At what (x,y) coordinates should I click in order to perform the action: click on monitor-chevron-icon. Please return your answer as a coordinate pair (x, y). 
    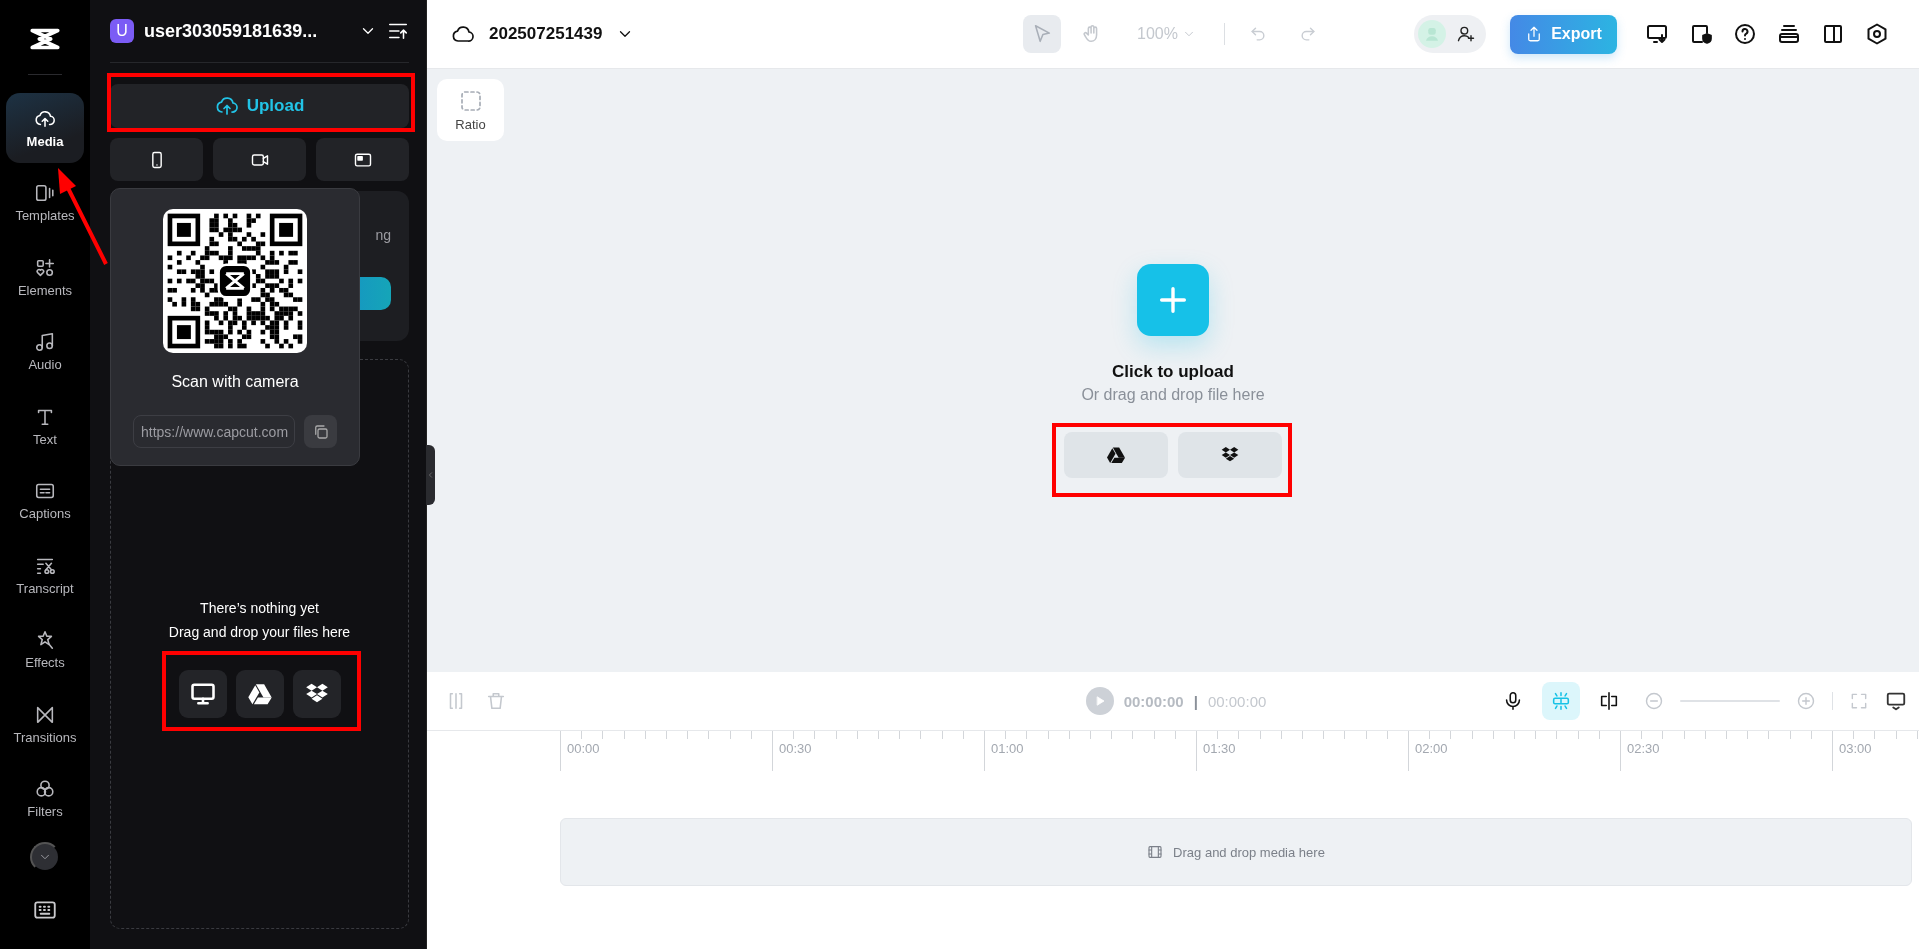
    Looking at the image, I should click on (1896, 701).